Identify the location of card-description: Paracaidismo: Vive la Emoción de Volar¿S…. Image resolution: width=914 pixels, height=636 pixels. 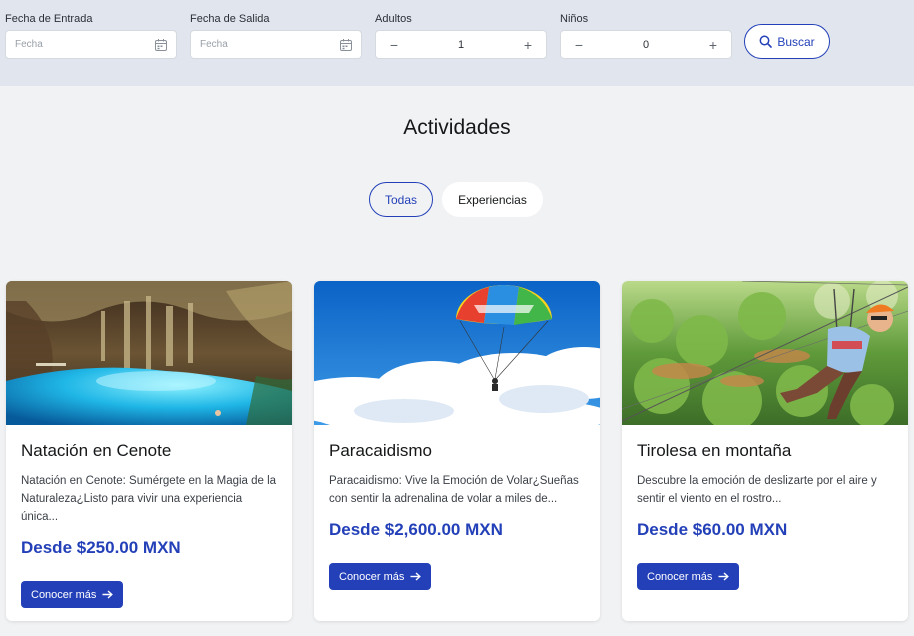
(454, 490).